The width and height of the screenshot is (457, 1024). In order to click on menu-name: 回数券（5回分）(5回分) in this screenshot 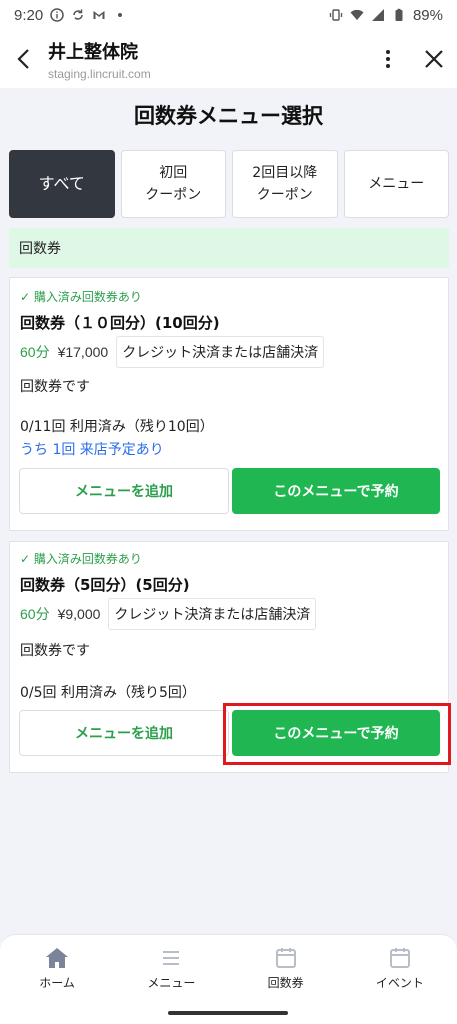, I will do `click(105, 585)`.